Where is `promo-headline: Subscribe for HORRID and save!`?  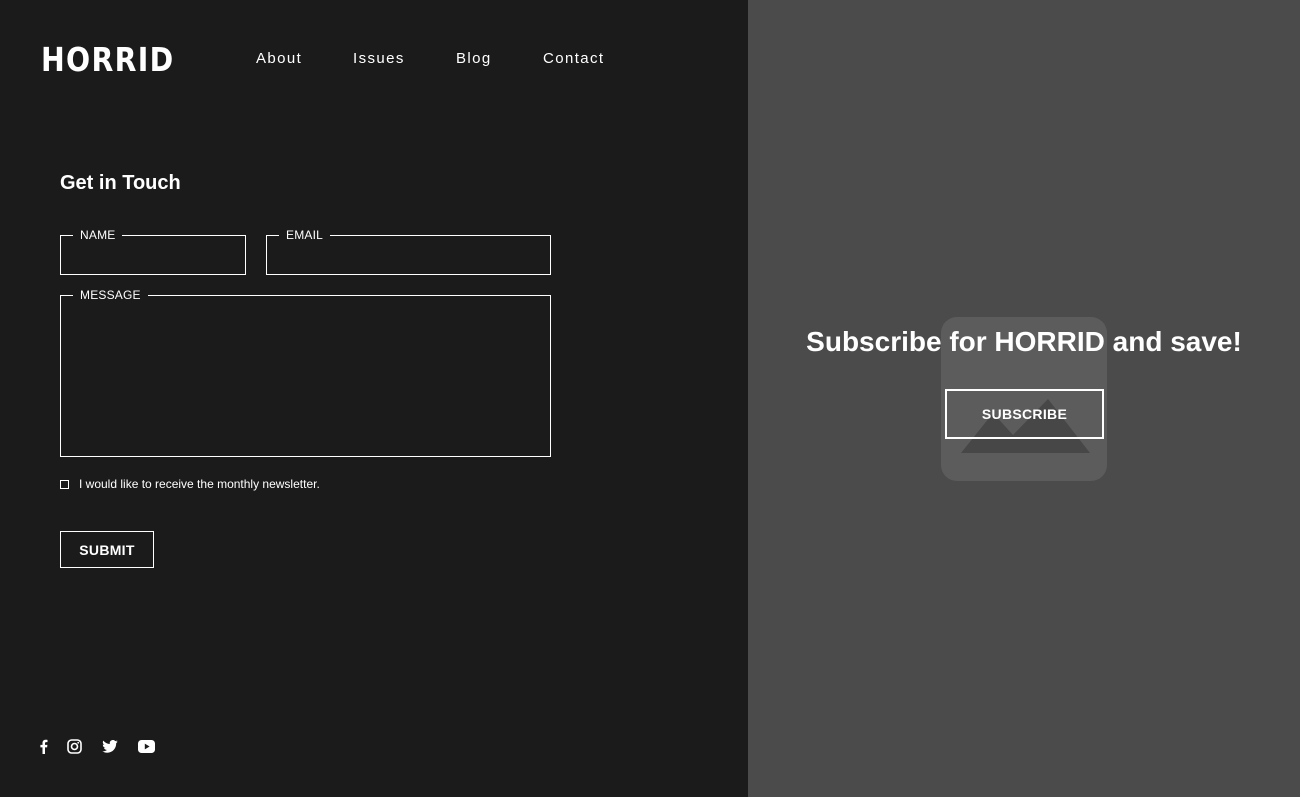
promo-headline: Subscribe for HORRID and save! is located at coordinates (1024, 341).